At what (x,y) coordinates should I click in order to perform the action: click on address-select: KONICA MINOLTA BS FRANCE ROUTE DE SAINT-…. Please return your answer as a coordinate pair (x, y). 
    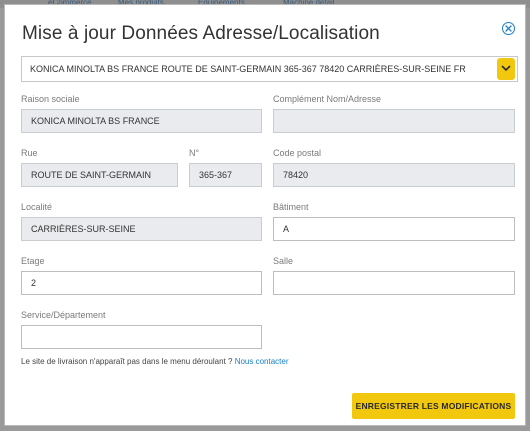
    Looking at the image, I should click on (269, 69).